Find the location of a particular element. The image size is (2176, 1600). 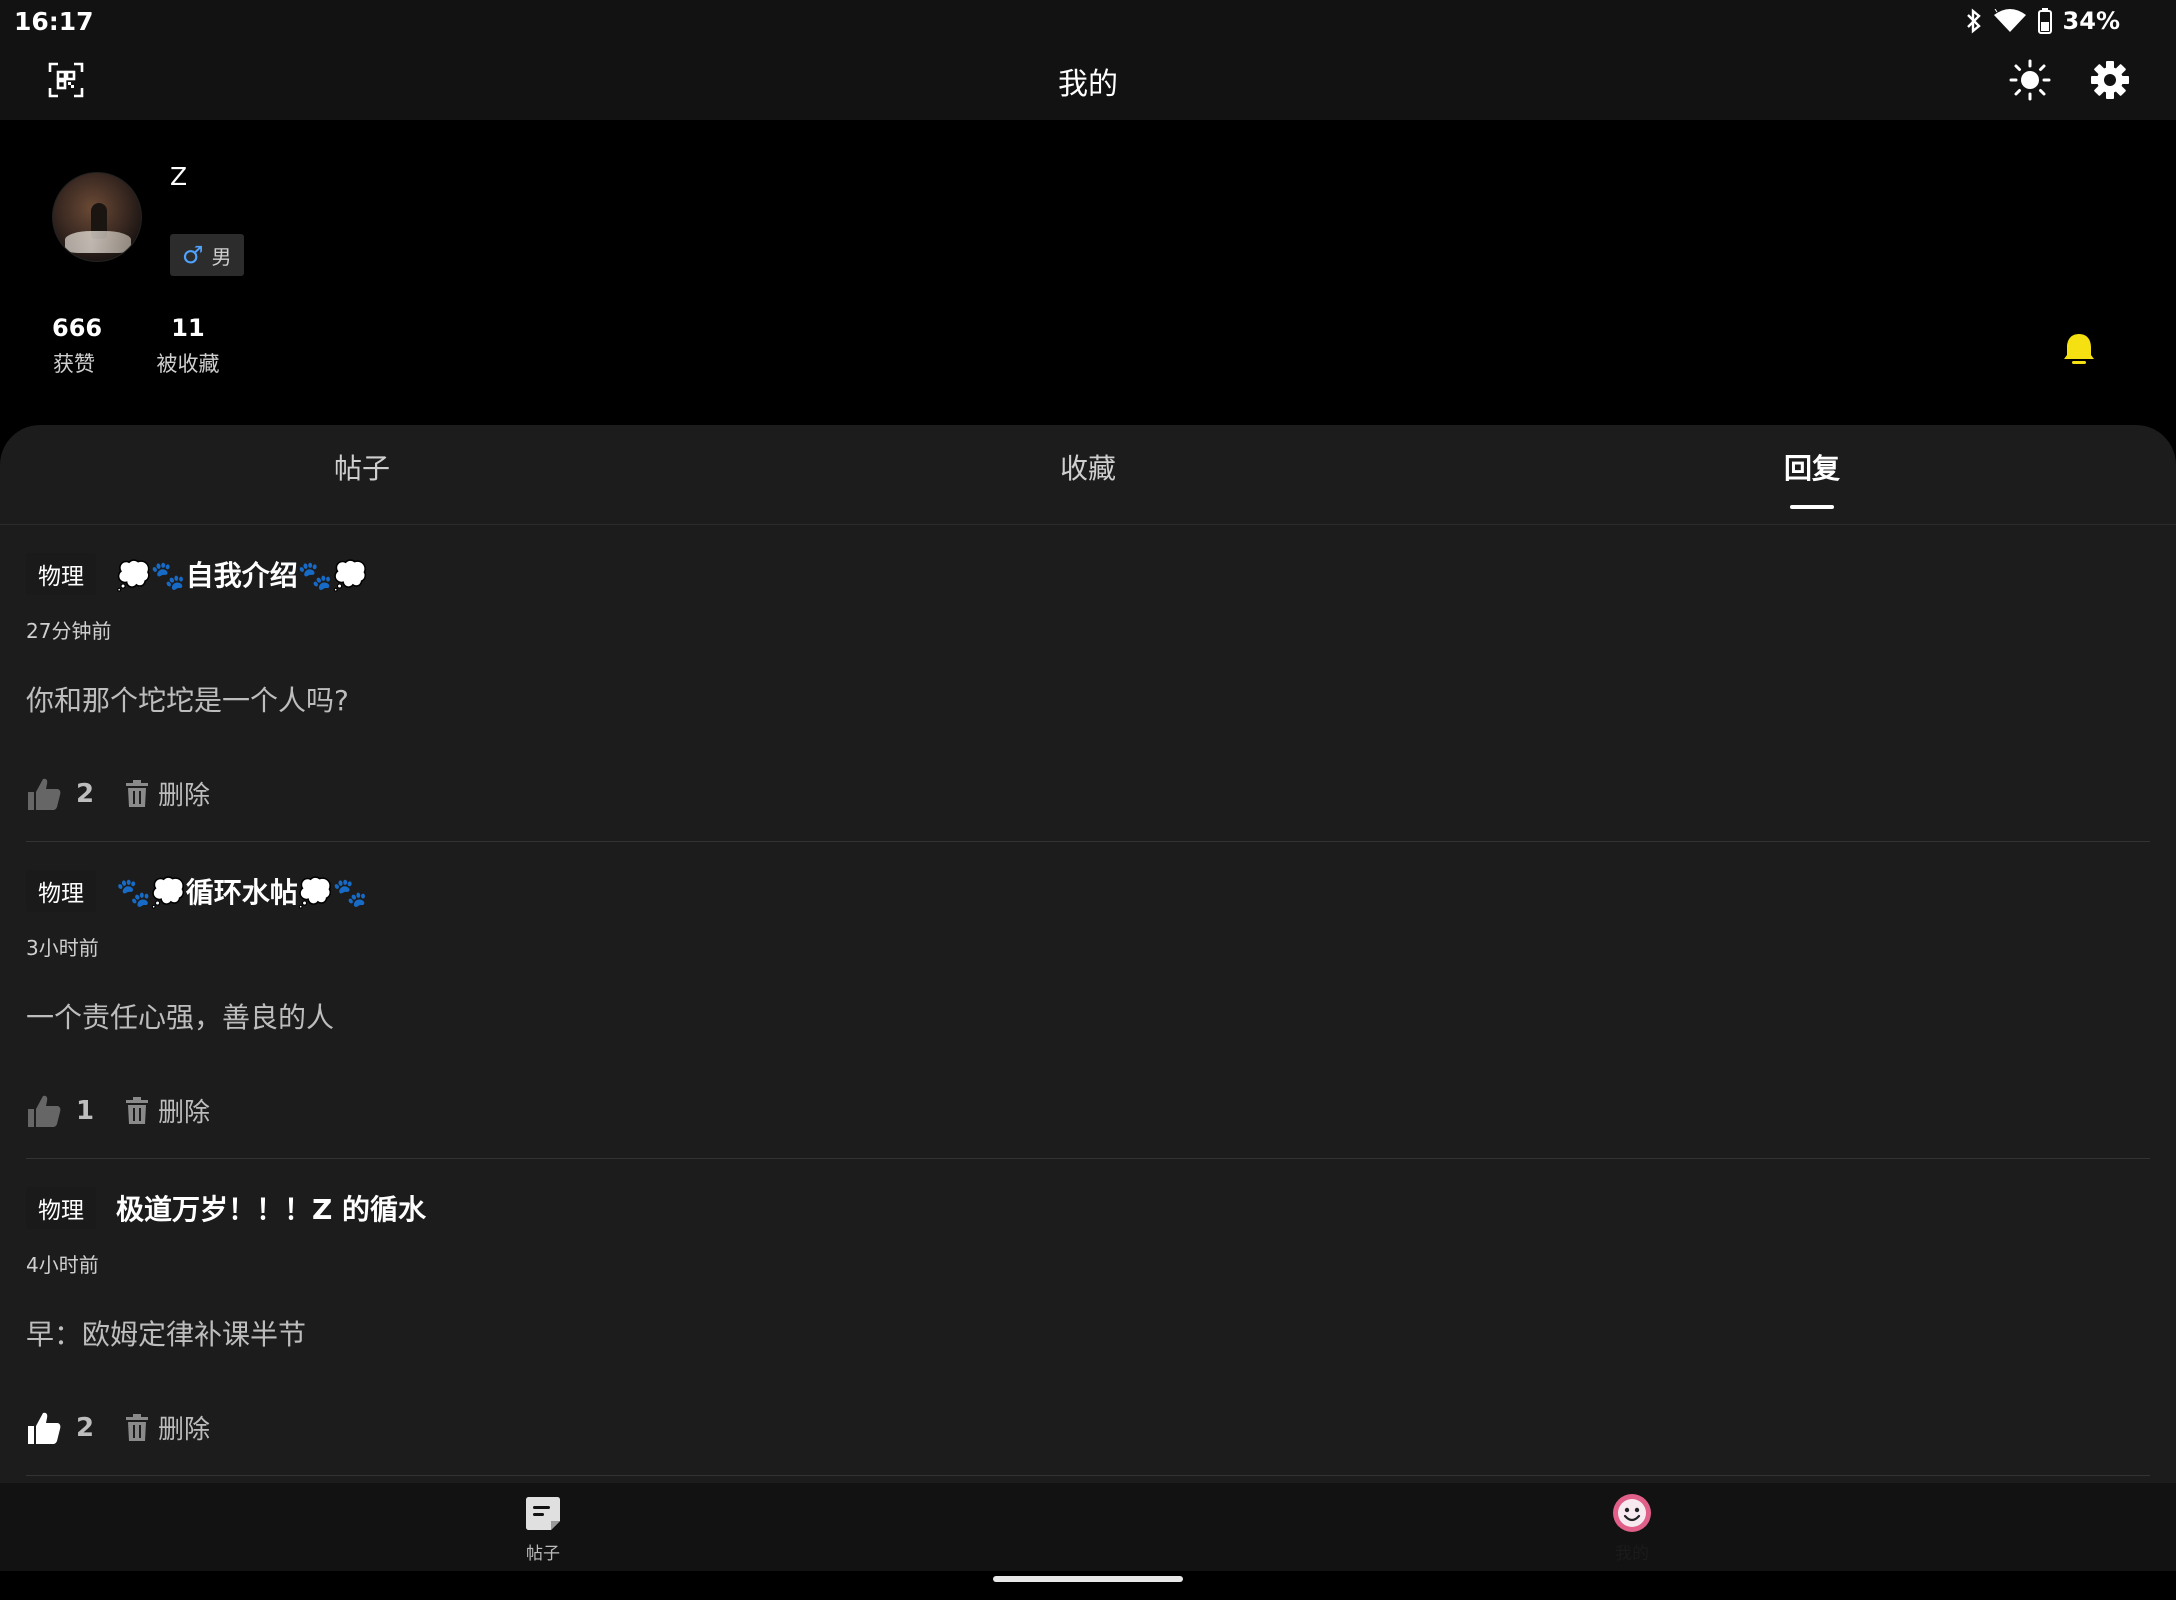

bluetooth-icon is located at coordinates (1974, 21).